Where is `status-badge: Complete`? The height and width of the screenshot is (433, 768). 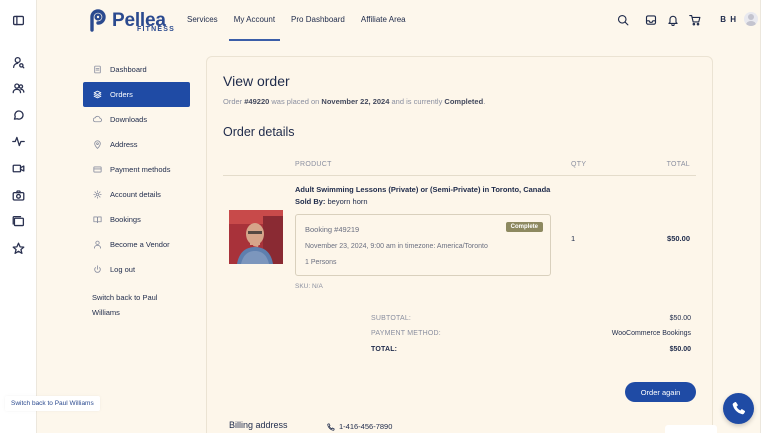 status-badge: Complete is located at coordinates (524, 227).